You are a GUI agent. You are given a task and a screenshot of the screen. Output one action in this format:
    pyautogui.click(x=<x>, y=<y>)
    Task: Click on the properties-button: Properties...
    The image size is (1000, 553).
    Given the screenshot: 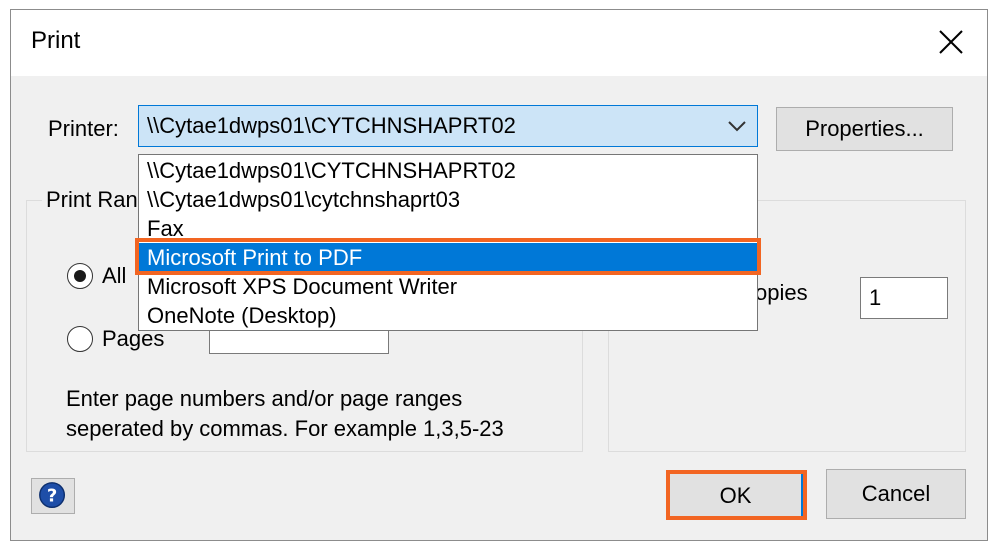 What is the action you would take?
    pyautogui.click(x=864, y=129)
    